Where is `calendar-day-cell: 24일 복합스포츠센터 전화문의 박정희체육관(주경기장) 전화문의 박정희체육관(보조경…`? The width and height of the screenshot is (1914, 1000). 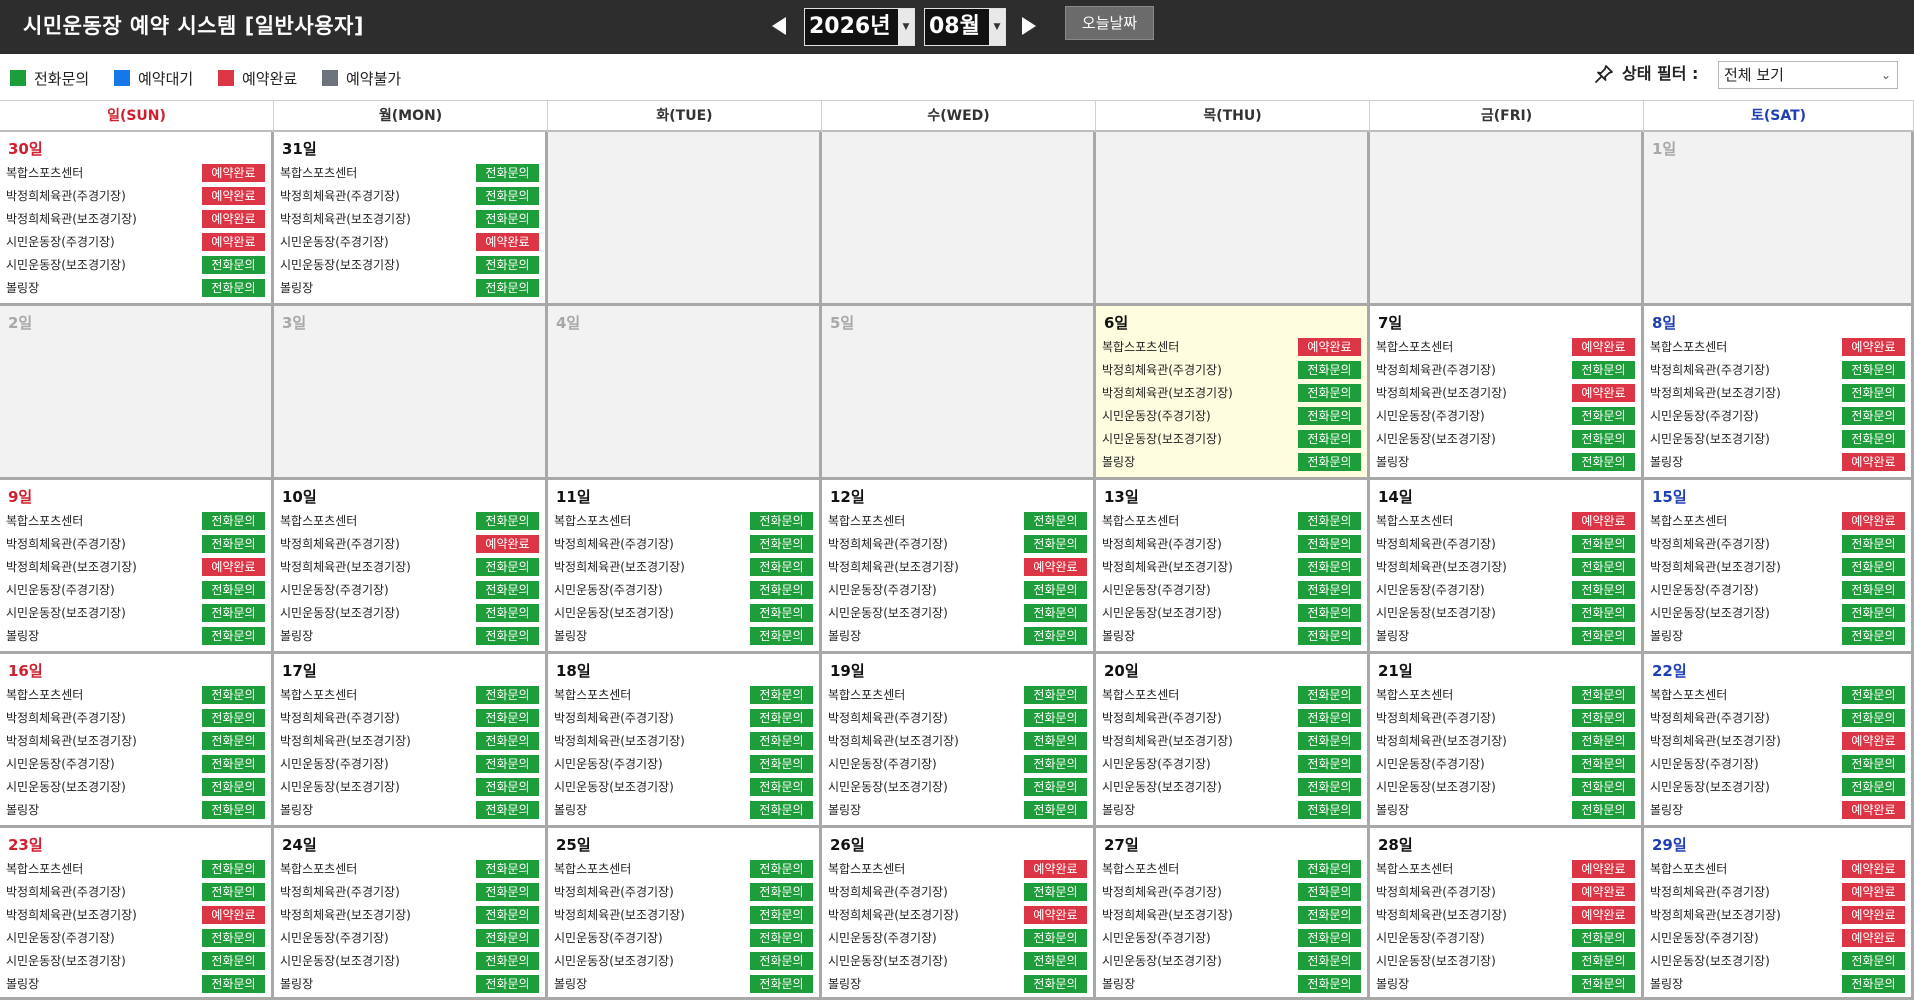
calendar-day-cell: 24일 복합스포츠센터 전화문의 박정희체육관(주경기장) 전화문의 박정희체육관(보조경… is located at coordinates (411, 914).